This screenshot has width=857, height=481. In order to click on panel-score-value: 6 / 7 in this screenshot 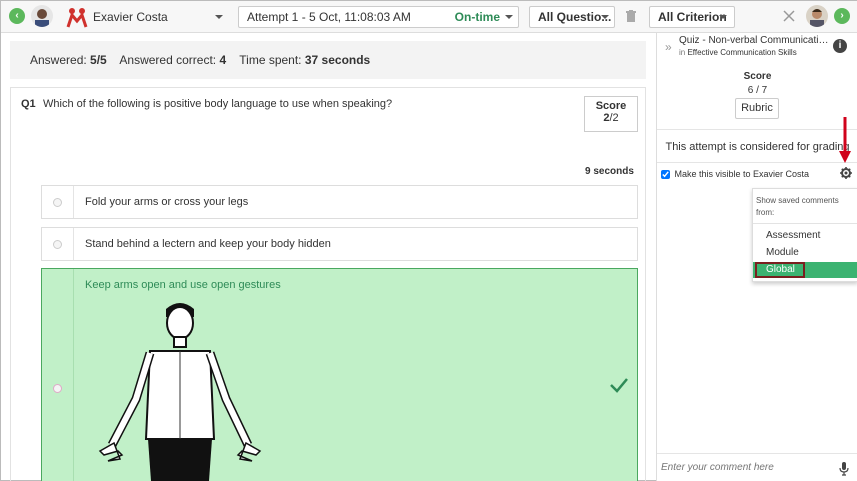, I will do `click(757, 90)`.